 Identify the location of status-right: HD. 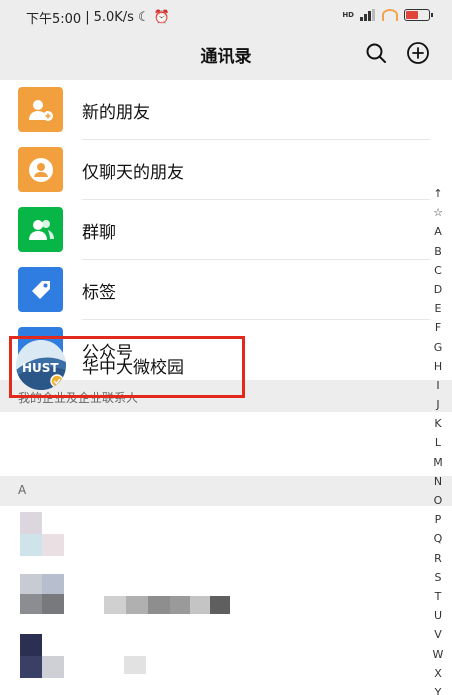
(387, 15).